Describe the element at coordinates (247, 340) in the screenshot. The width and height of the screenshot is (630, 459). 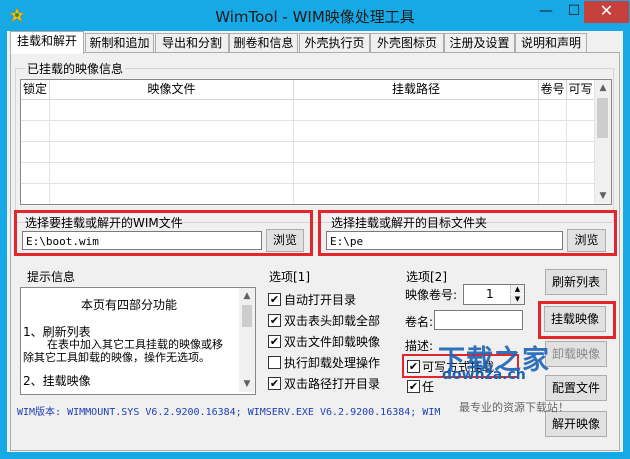
I see `tips-scrollbar: ▲ ▼` at that location.